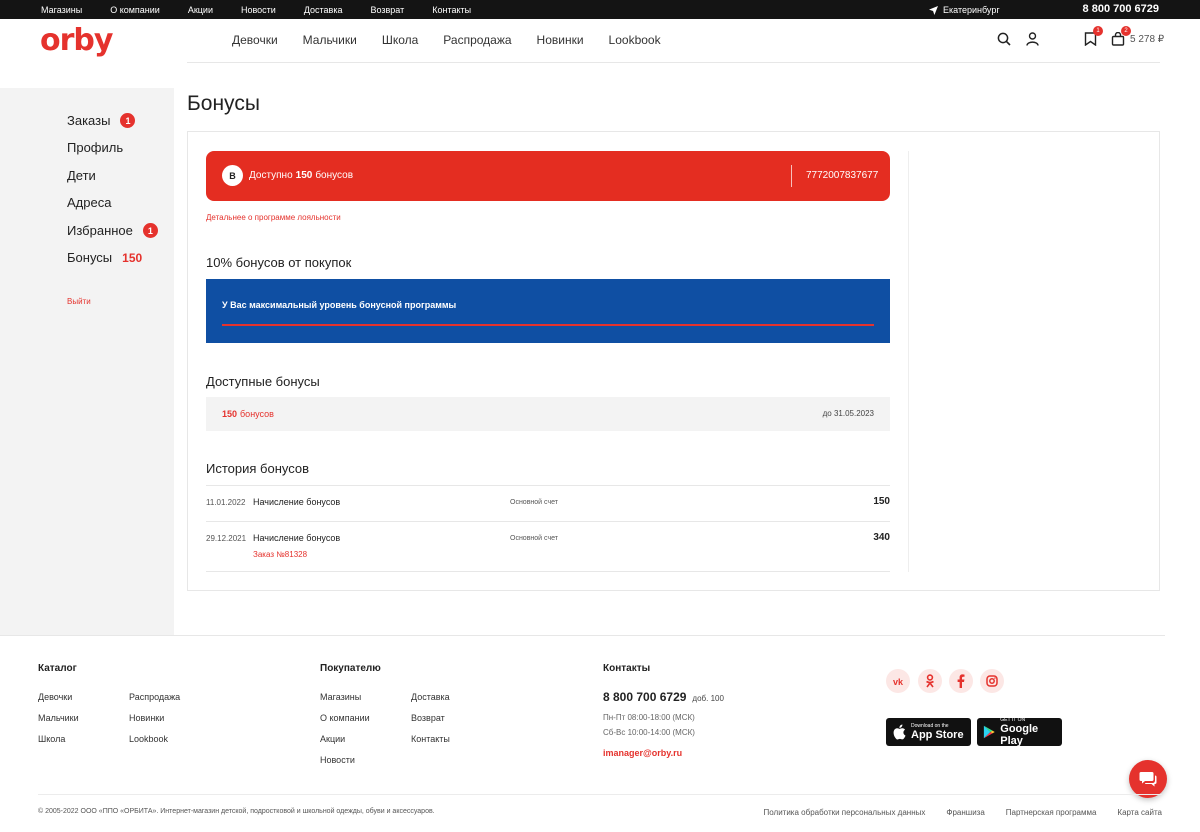  Describe the element at coordinates (248, 414) in the screenshot. I see `available-amount-text: 150 бонусов` at that location.